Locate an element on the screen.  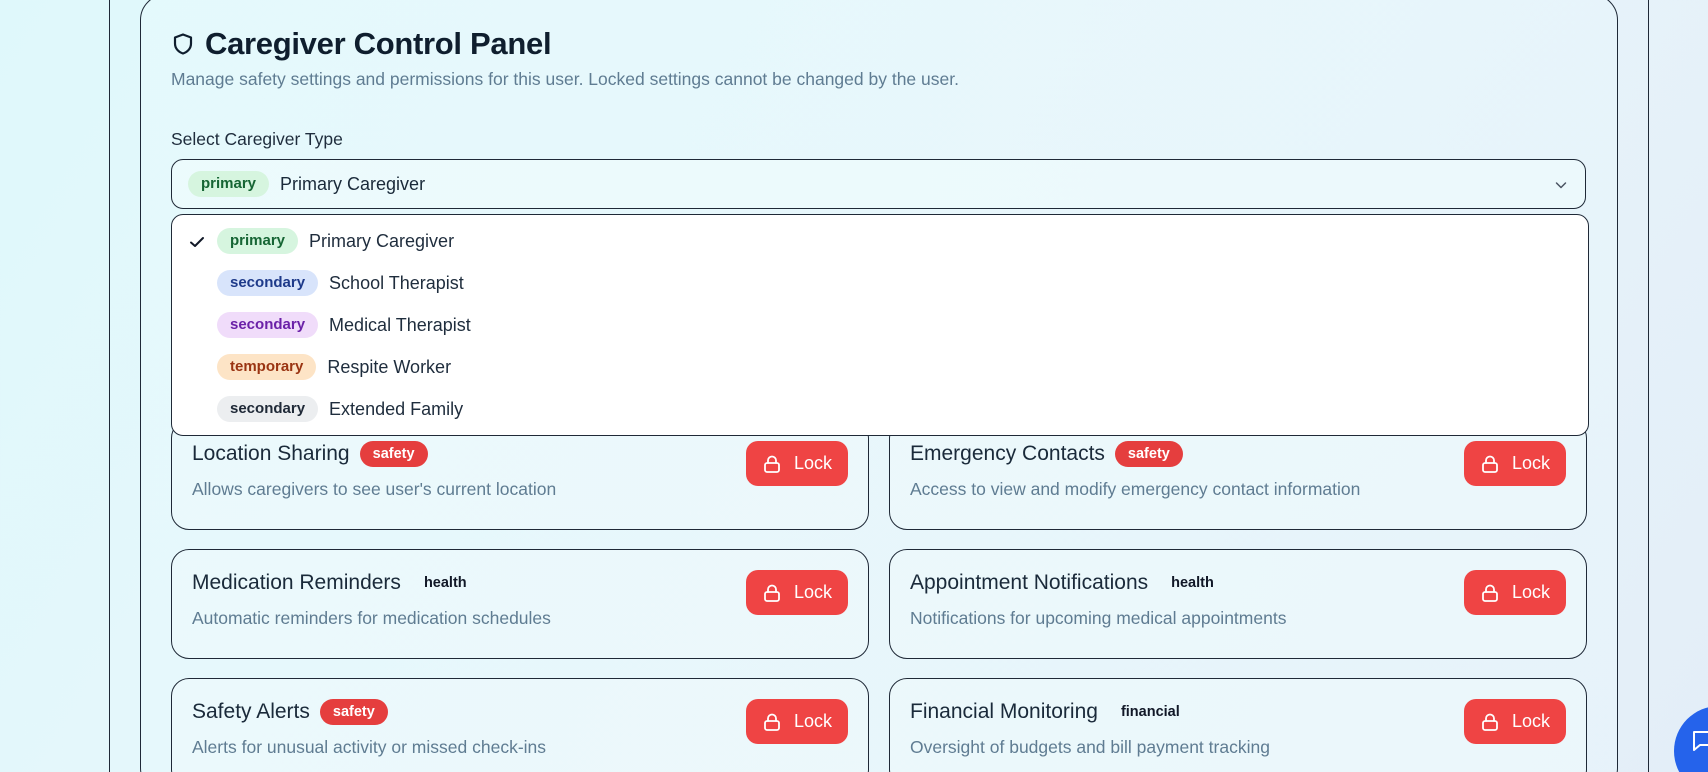
setting-title: Location Sharing is located at coordinates (271, 453).